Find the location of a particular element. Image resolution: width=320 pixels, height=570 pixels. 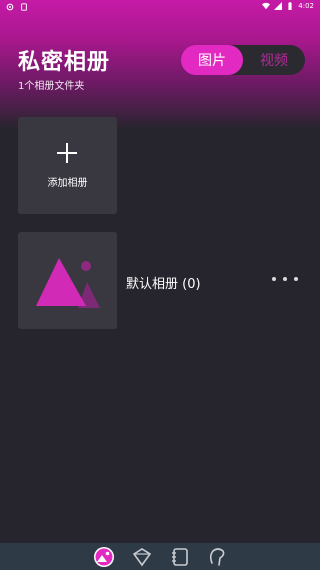

status-time: 4:02 is located at coordinates (306, 6).